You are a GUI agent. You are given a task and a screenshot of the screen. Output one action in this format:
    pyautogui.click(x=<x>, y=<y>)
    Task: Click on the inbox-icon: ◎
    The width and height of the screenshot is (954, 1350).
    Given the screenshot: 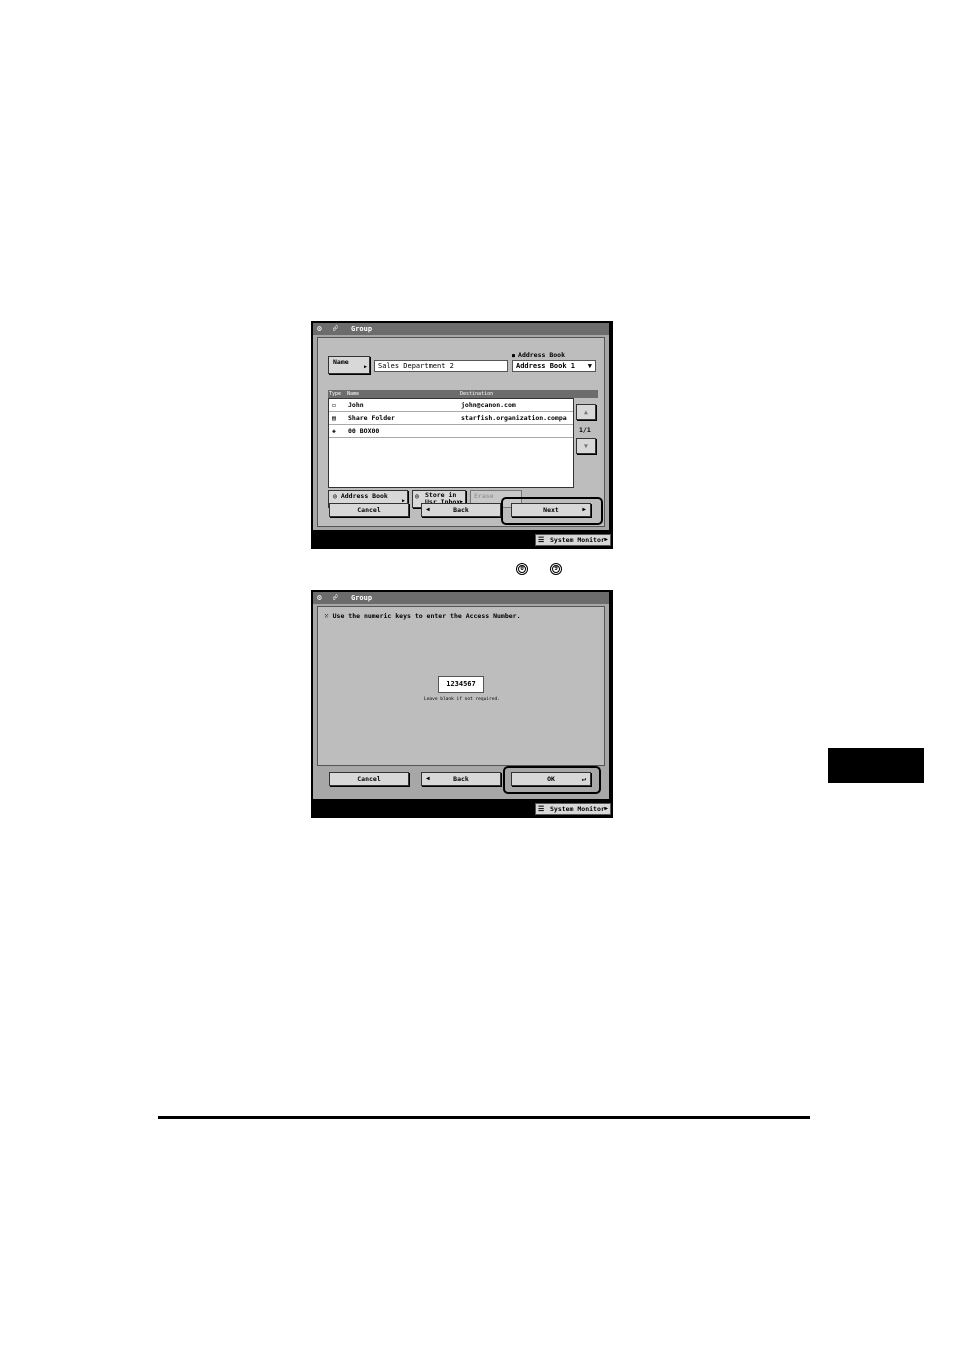 What is the action you would take?
    pyautogui.click(x=417, y=496)
    